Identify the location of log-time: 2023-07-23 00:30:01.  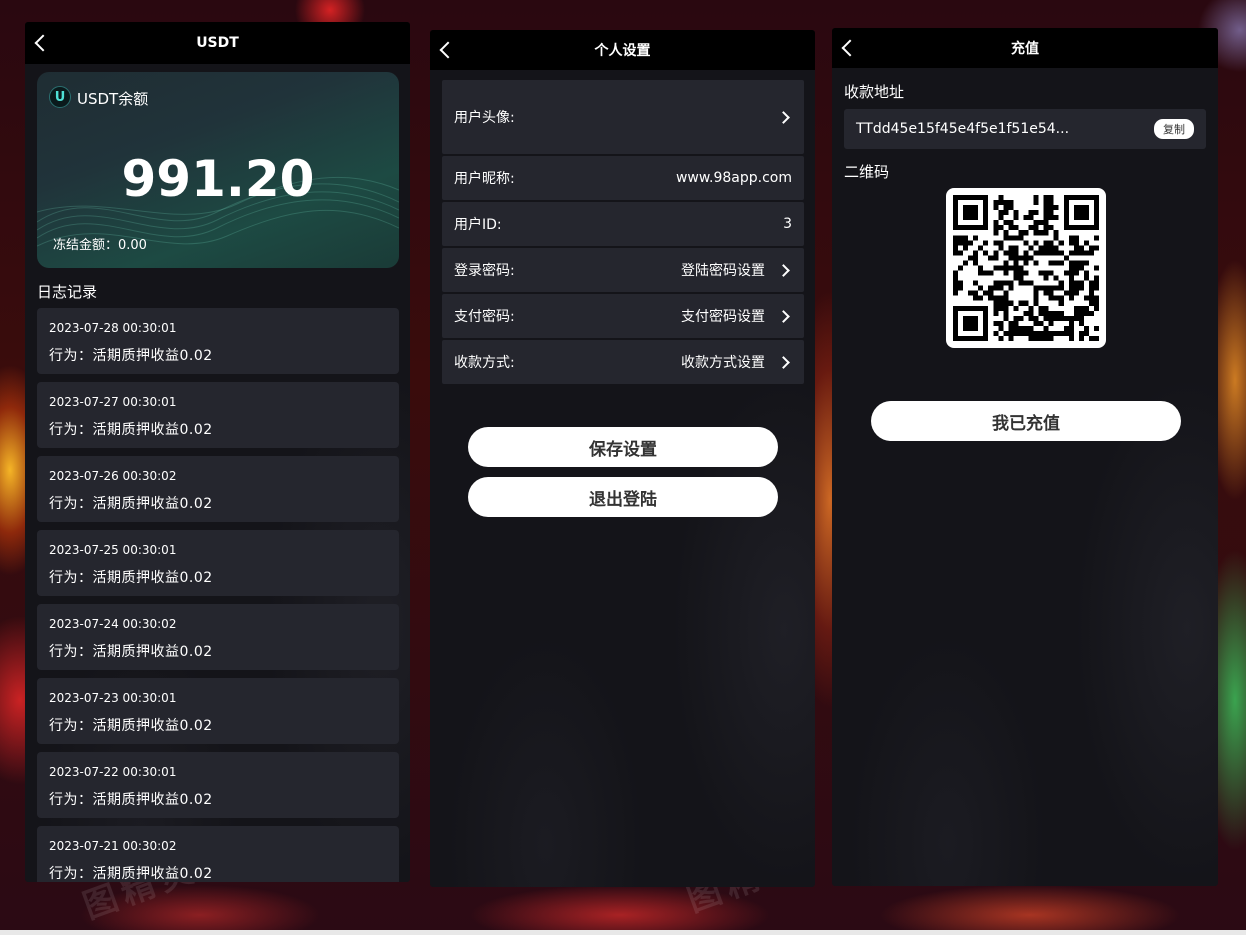
(113, 698).